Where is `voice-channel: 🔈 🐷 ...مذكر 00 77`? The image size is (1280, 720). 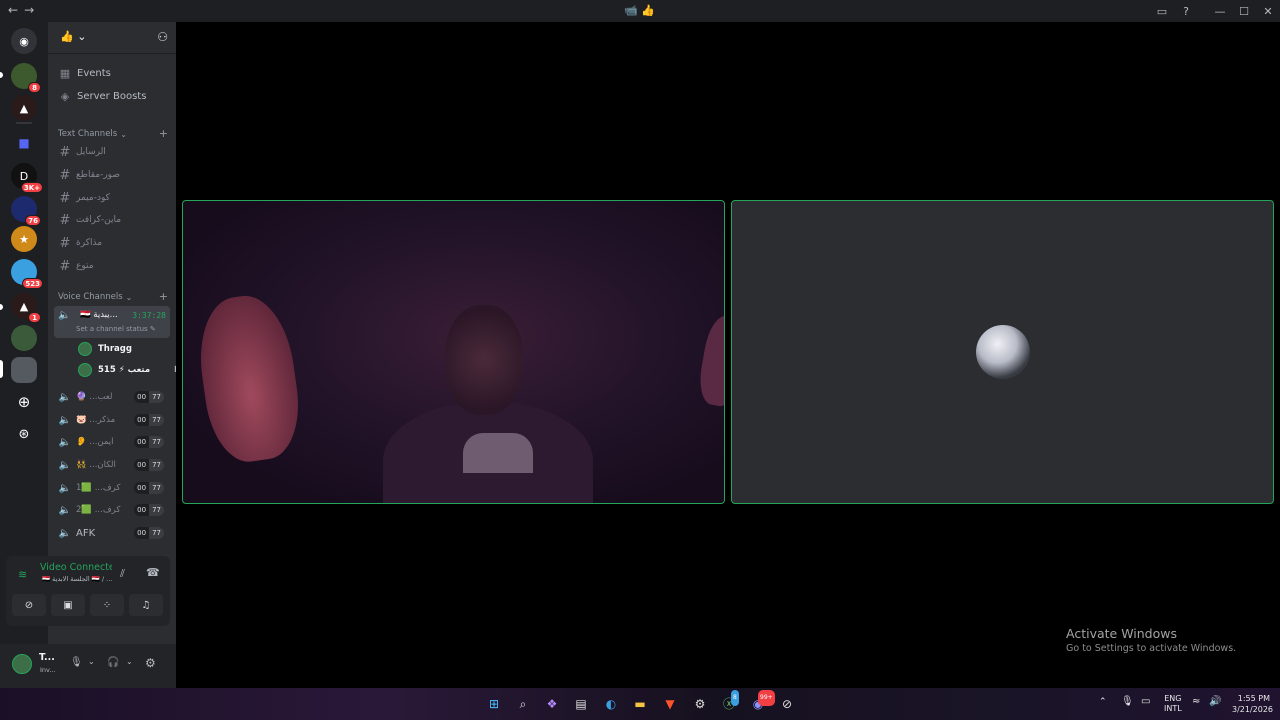 voice-channel: 🔈 🐷 ...مذكر 00 77 is located at coordinates (112, 420).